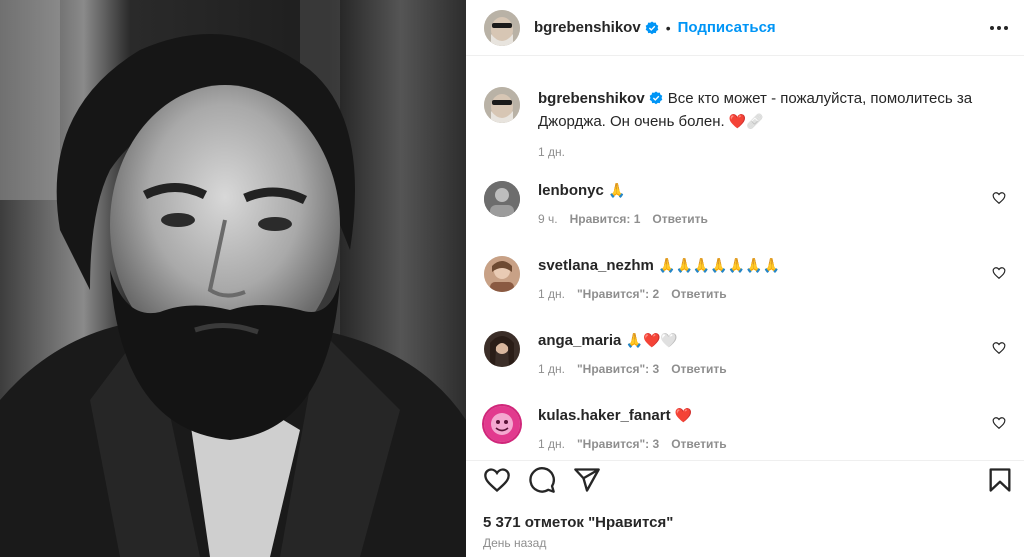 This screenshot has height=557, width=1024. I want to click on more-options-icon, so click(999, 28).